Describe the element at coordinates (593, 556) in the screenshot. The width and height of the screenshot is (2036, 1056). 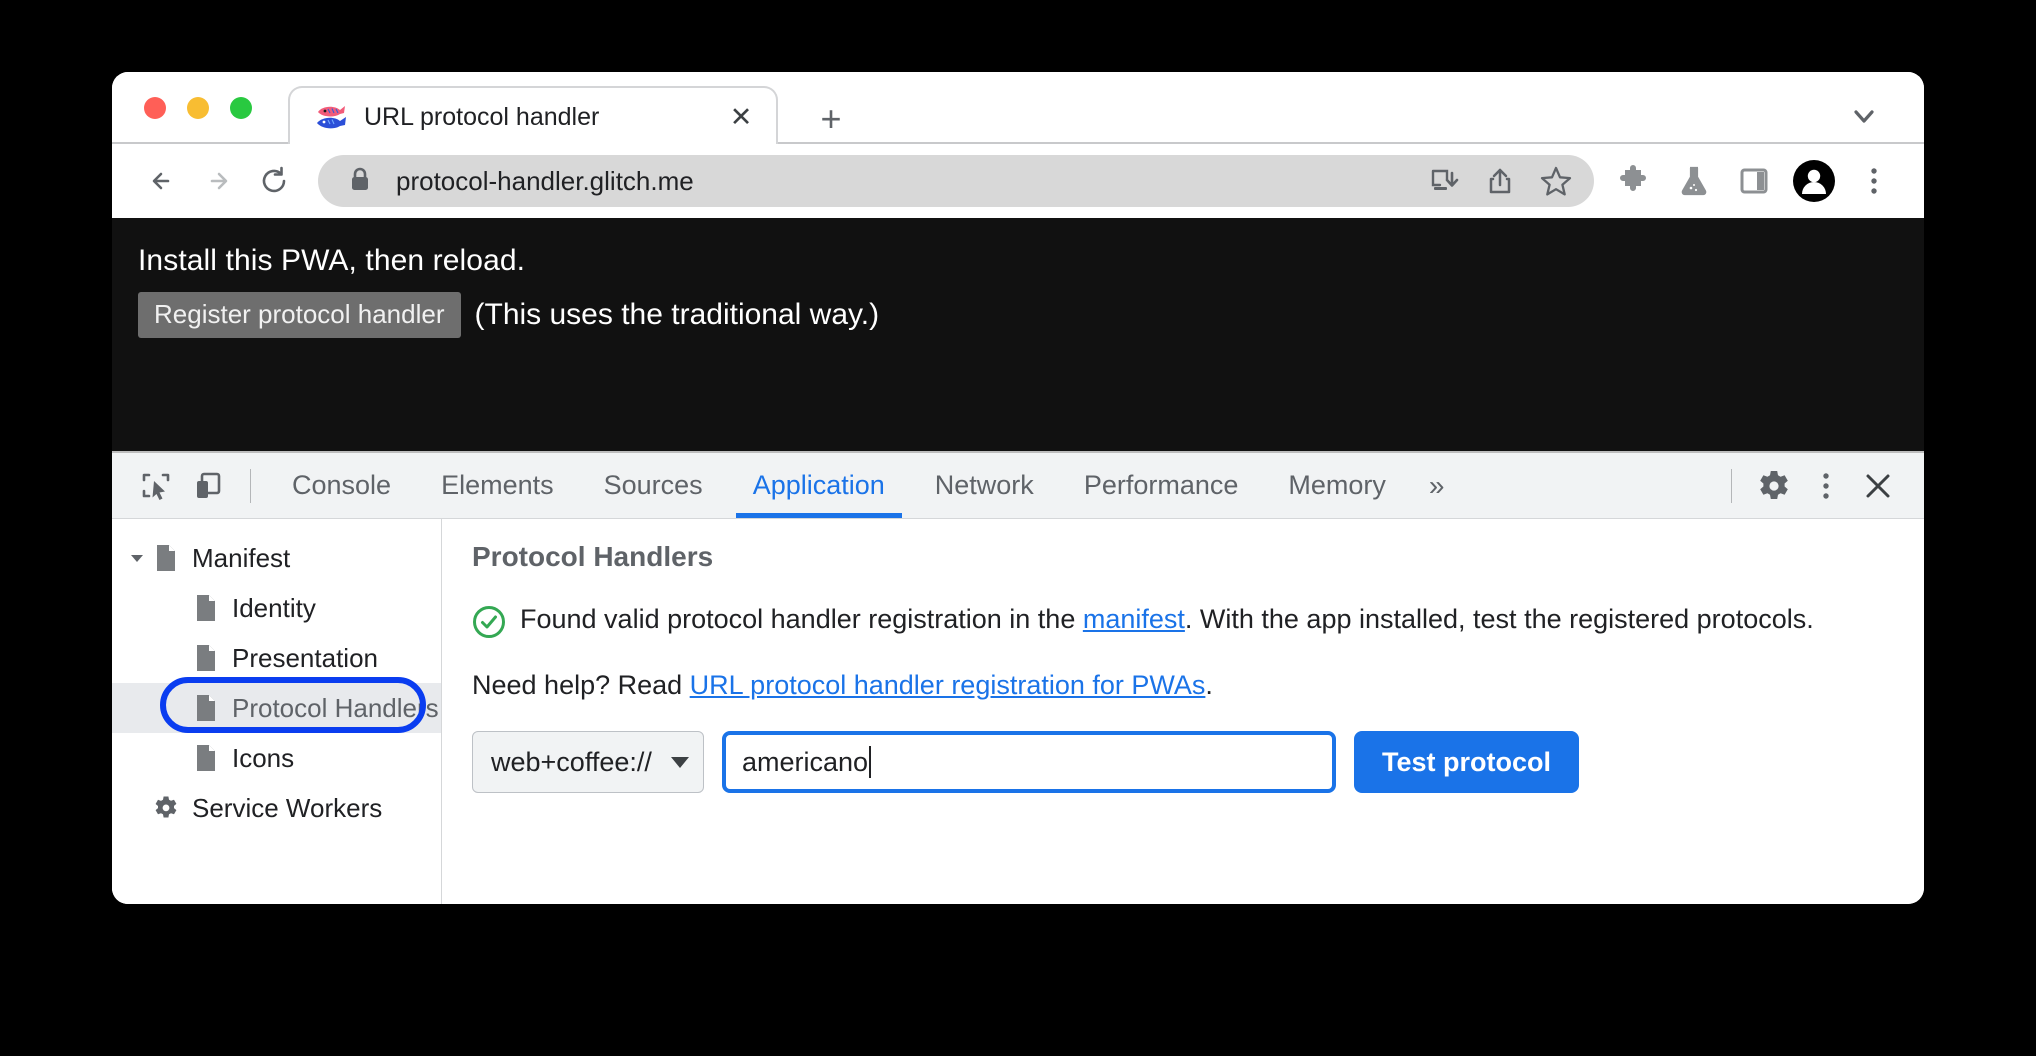
I see `page-title: Protocol Handlers` at that location.